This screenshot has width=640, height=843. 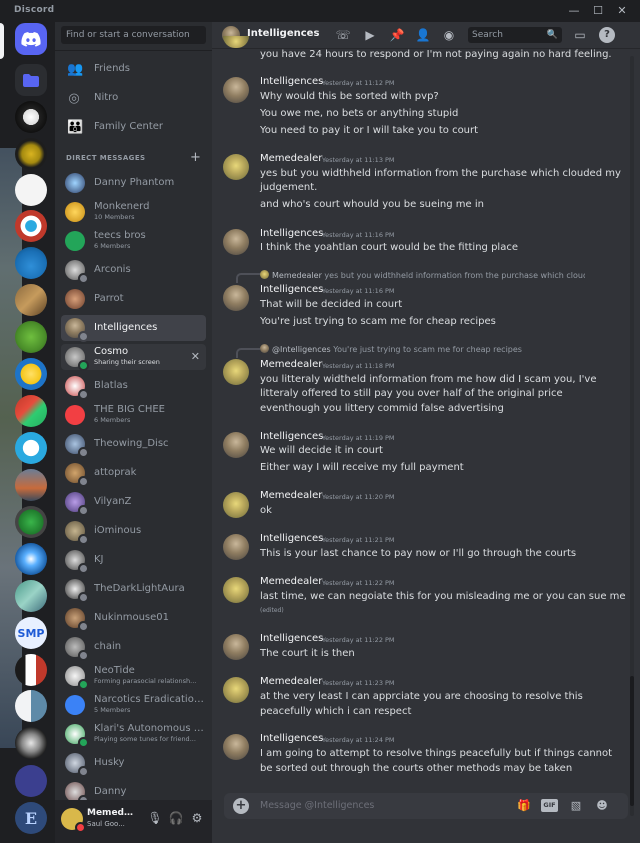 I want to click on dm-item-nukinmouse01: Nukinmouse01, so click(x=133, y=618).